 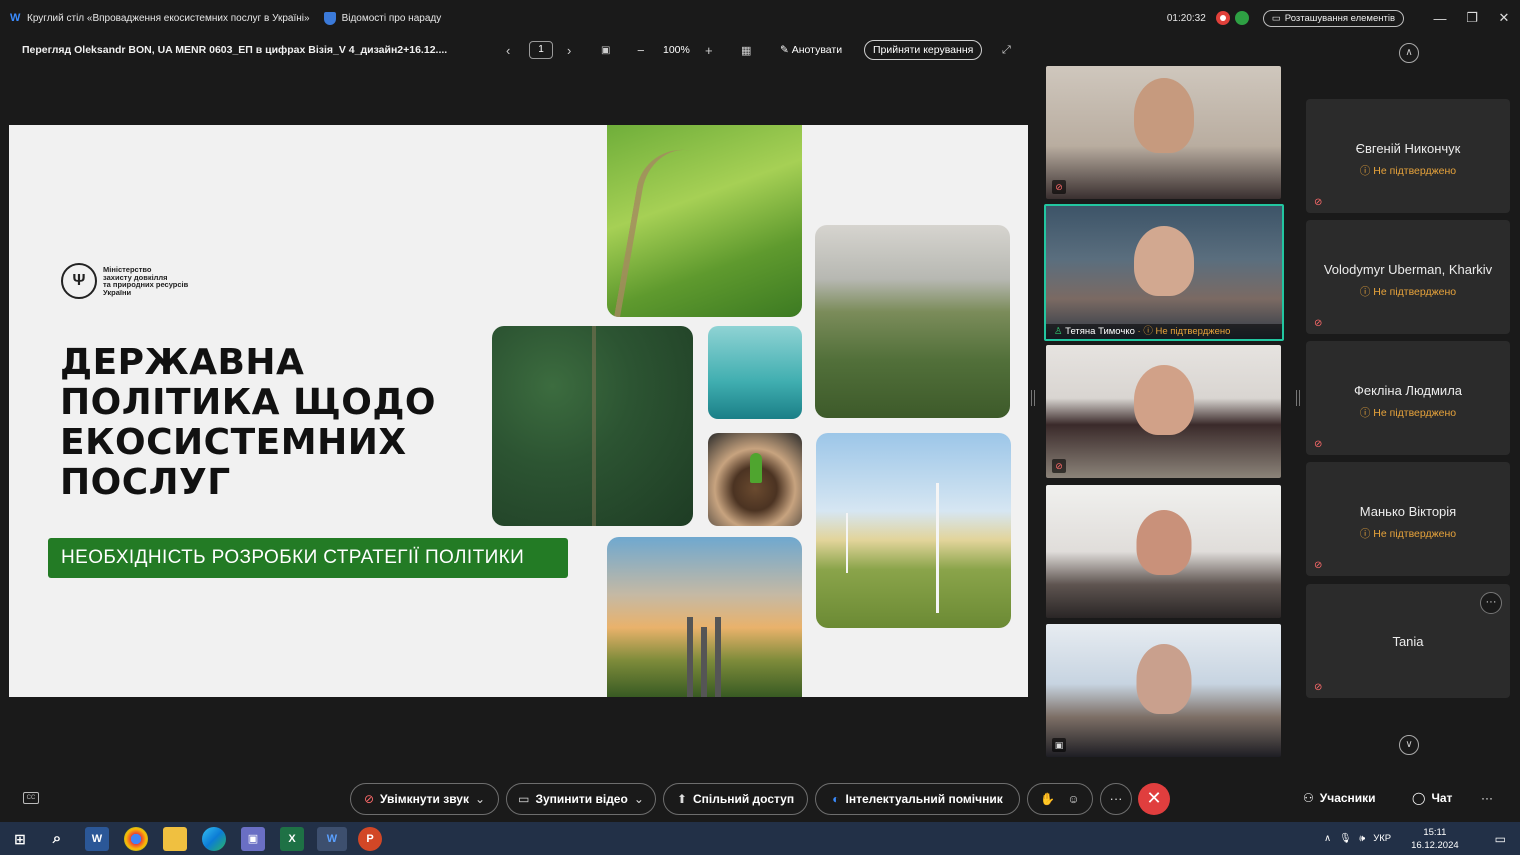 I want to click on meadow-path-photo, so click(x=704, y=221).